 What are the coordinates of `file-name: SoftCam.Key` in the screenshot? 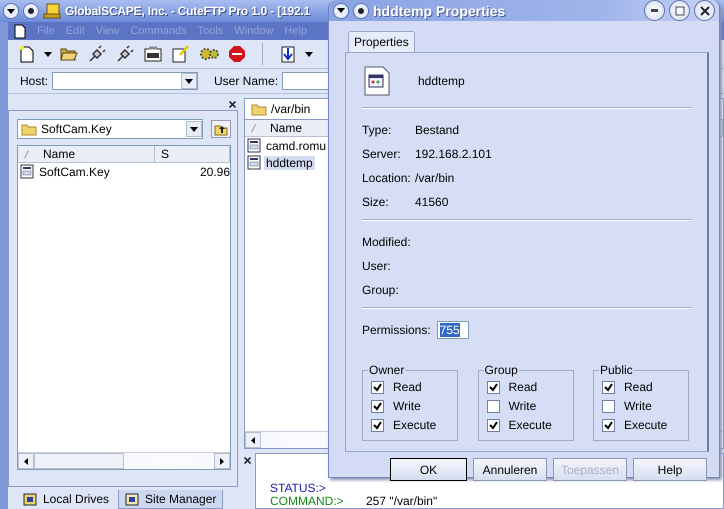 It's located at (74, 171).